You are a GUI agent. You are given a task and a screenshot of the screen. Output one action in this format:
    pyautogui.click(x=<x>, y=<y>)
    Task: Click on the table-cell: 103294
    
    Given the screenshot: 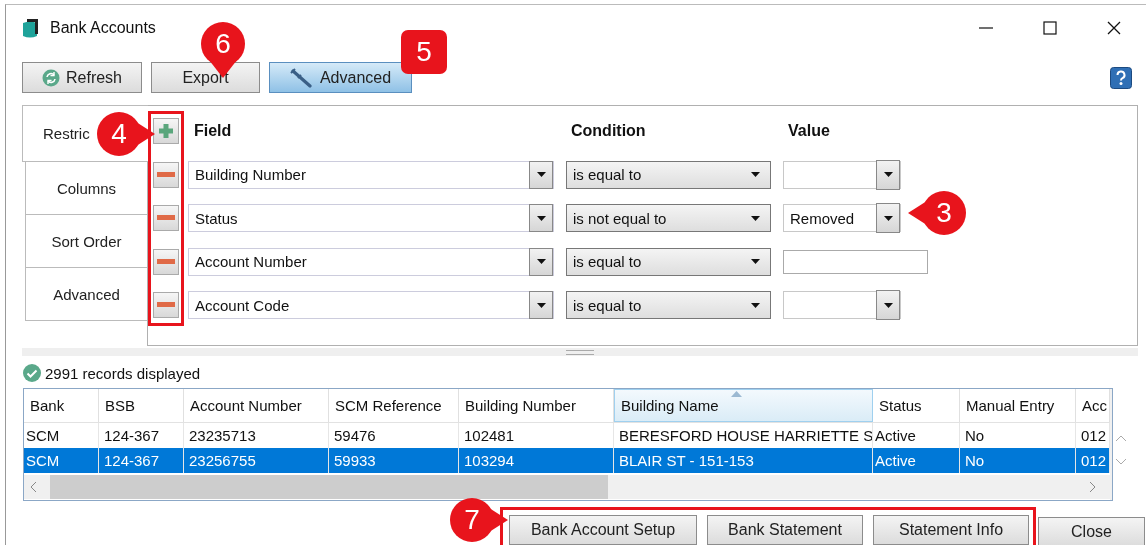 What is the action you would take?
    pyautogui.click(x=536, y=460)
    